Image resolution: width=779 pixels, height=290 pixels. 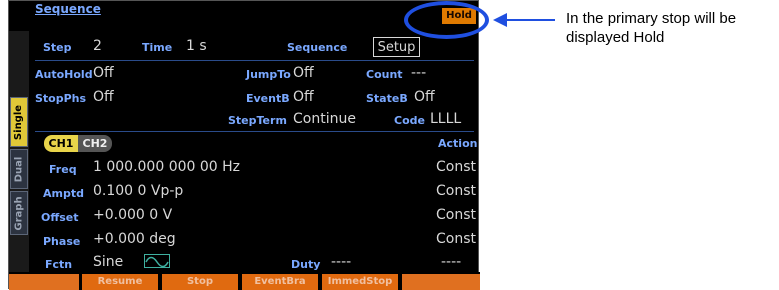 What do you see at coordinates (409, 120) in the screenshot?
I see `code-label: Code` at bounding box center [409, 120].